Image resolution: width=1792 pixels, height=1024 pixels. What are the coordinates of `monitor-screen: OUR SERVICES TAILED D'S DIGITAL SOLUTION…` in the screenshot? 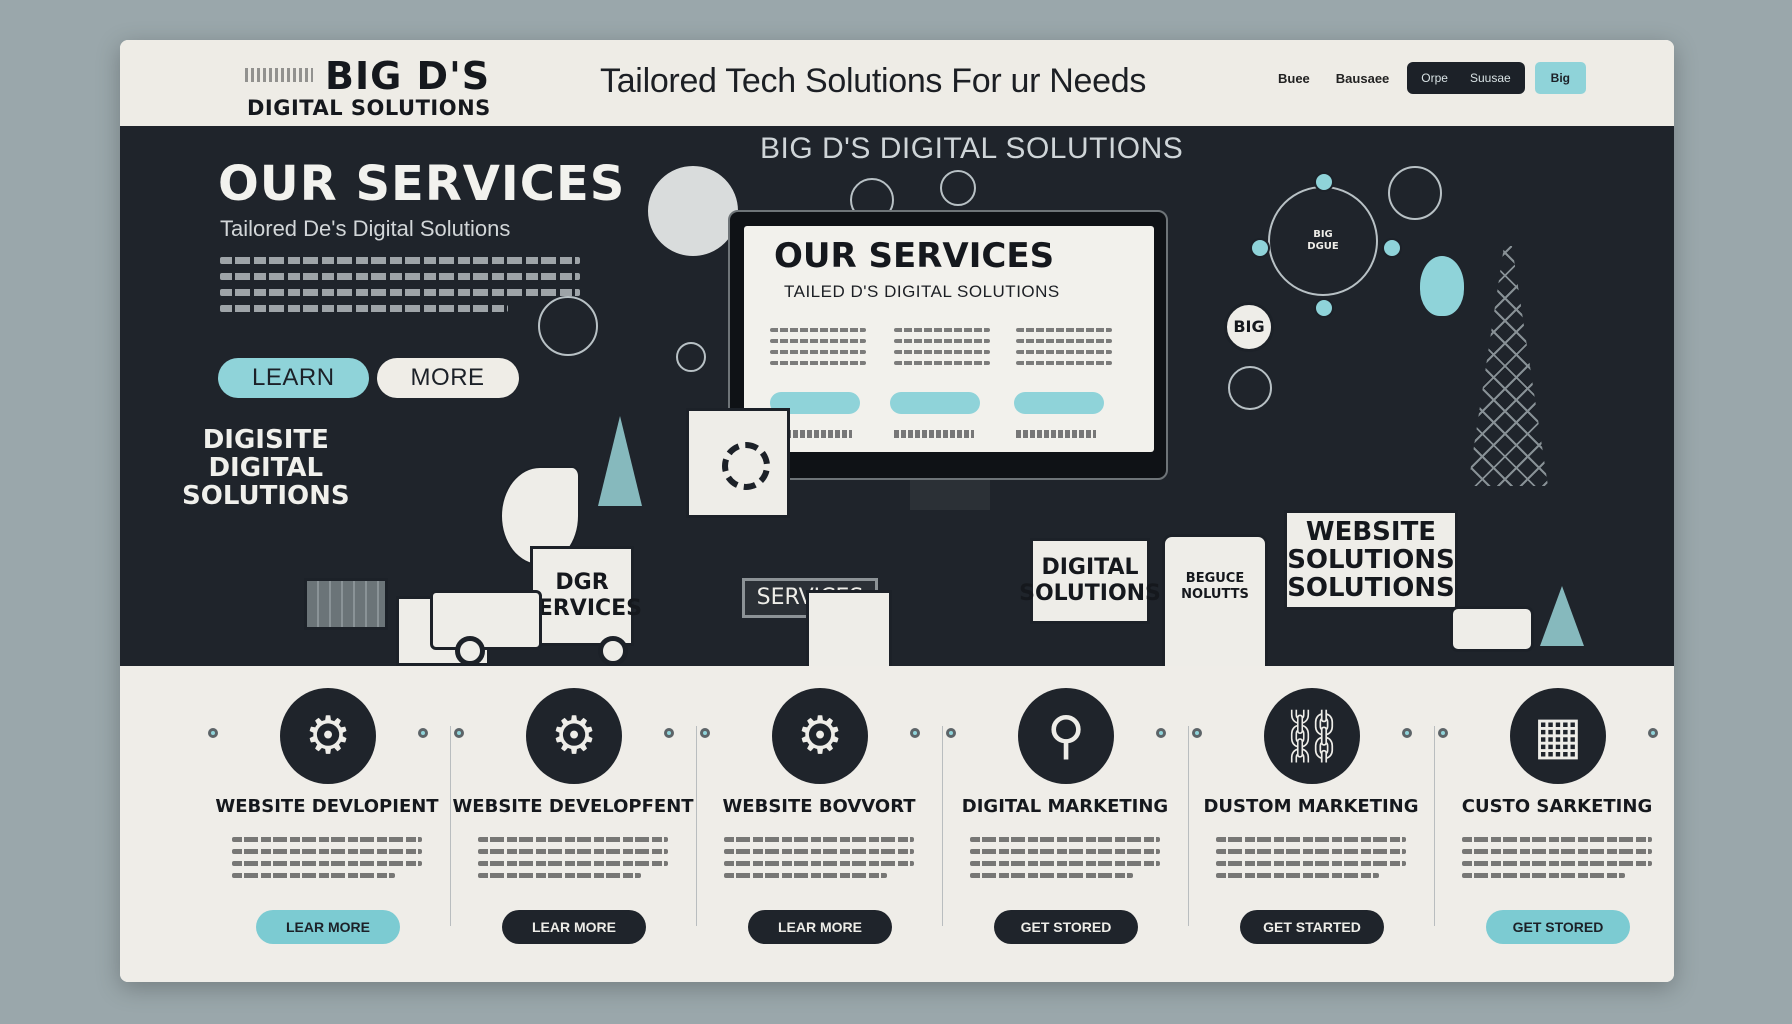 It's located at (949, 339).